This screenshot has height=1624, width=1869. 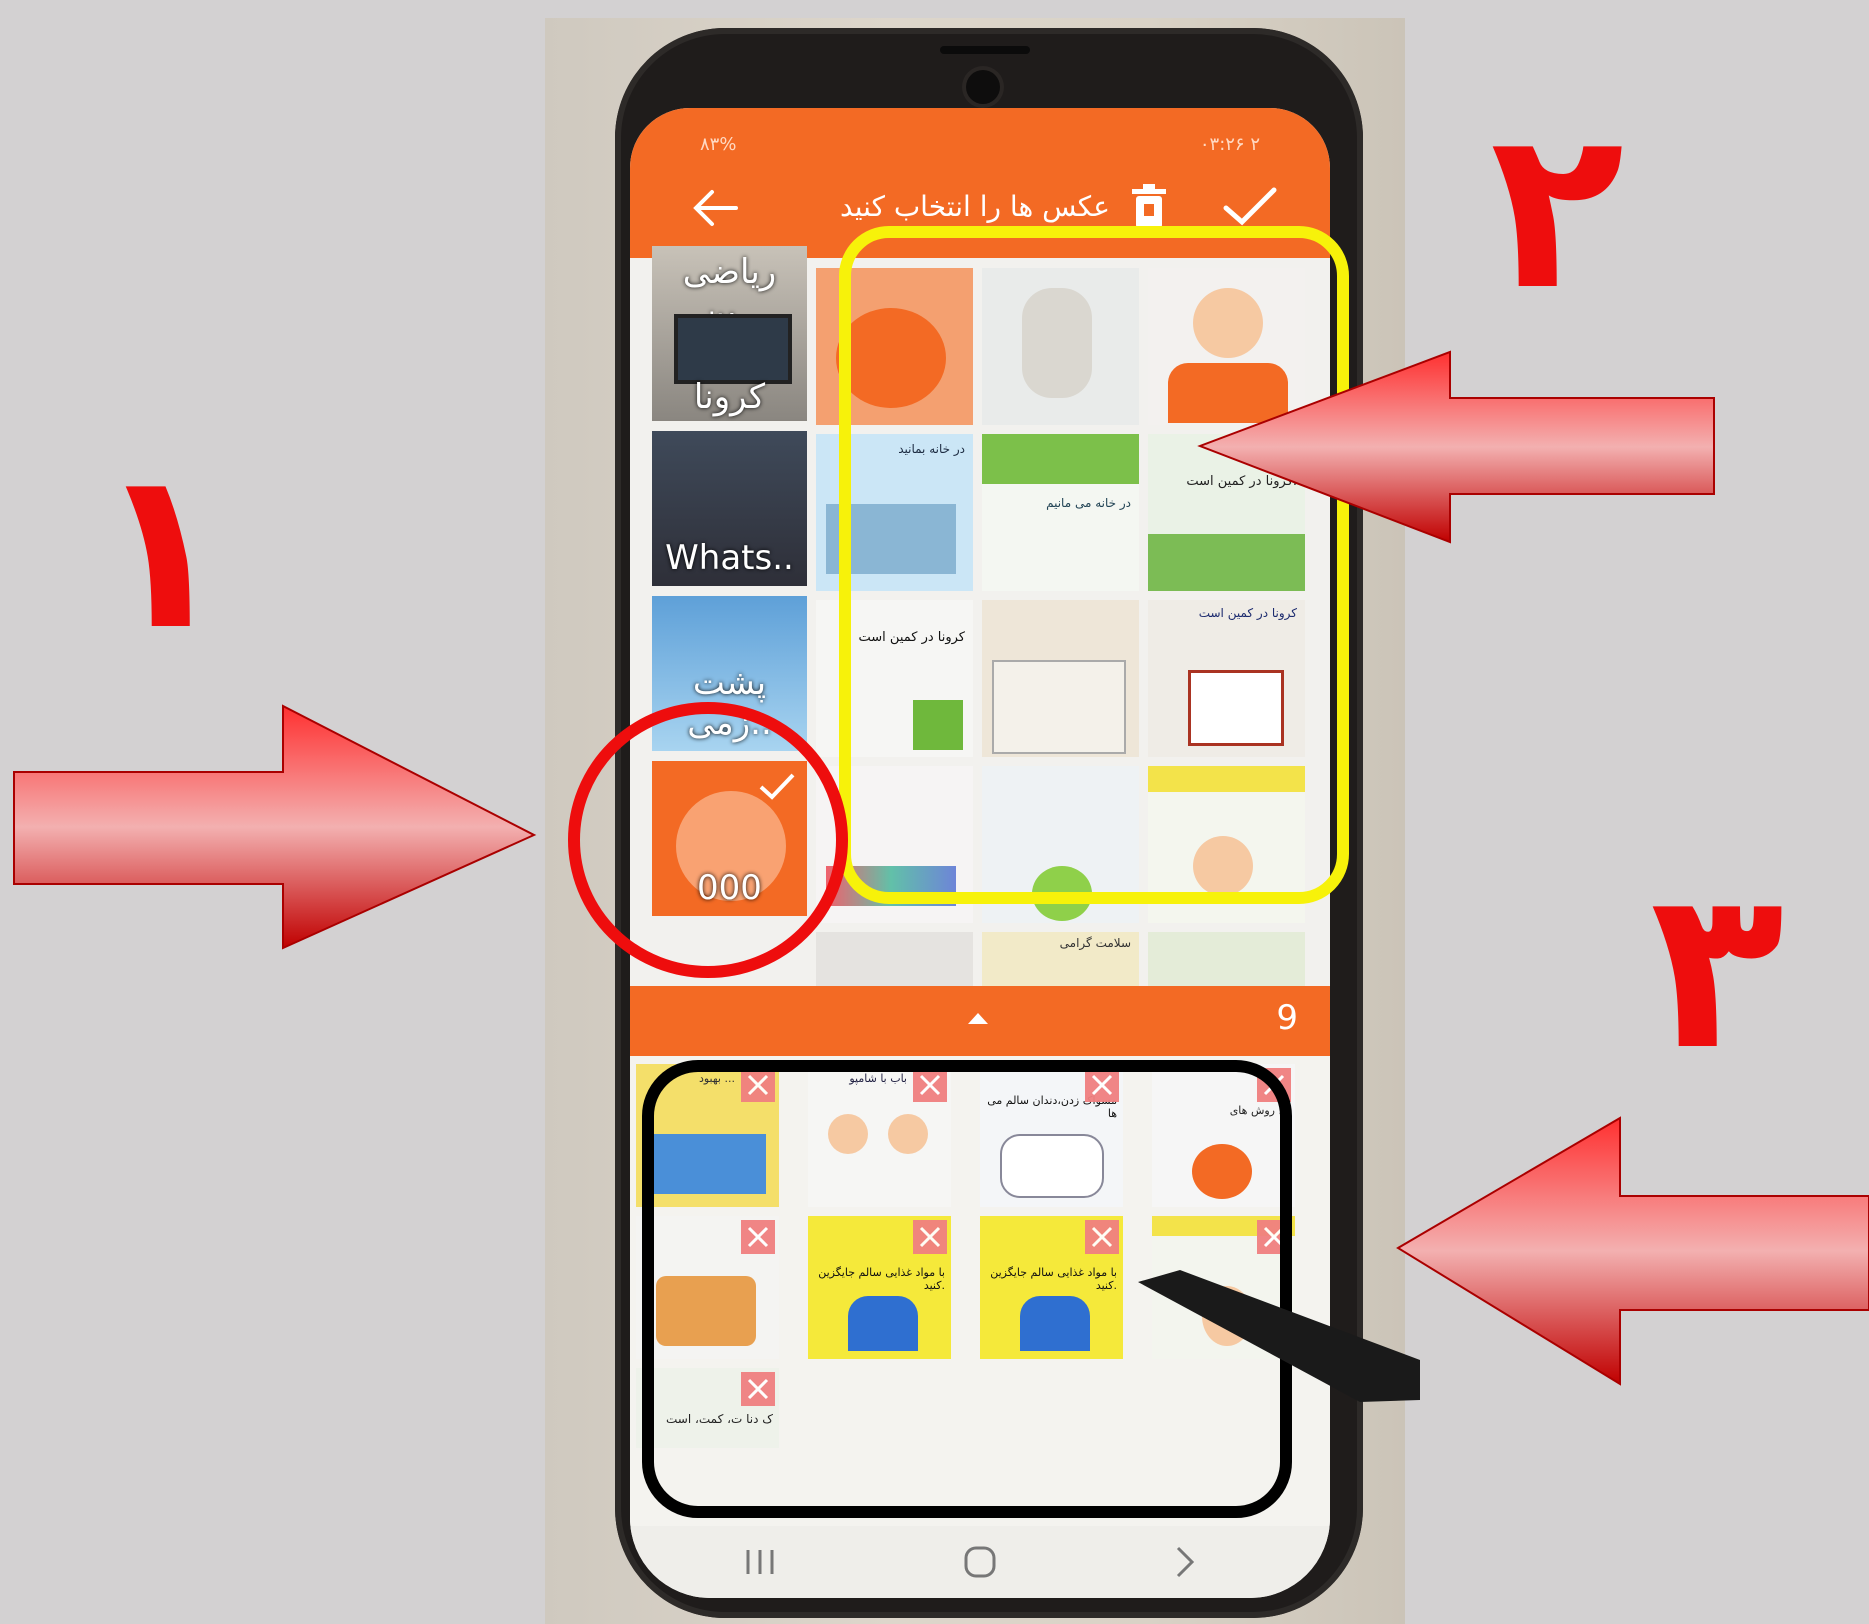 I want to click on album-item-selected: 000, so click(x=729, y=838).